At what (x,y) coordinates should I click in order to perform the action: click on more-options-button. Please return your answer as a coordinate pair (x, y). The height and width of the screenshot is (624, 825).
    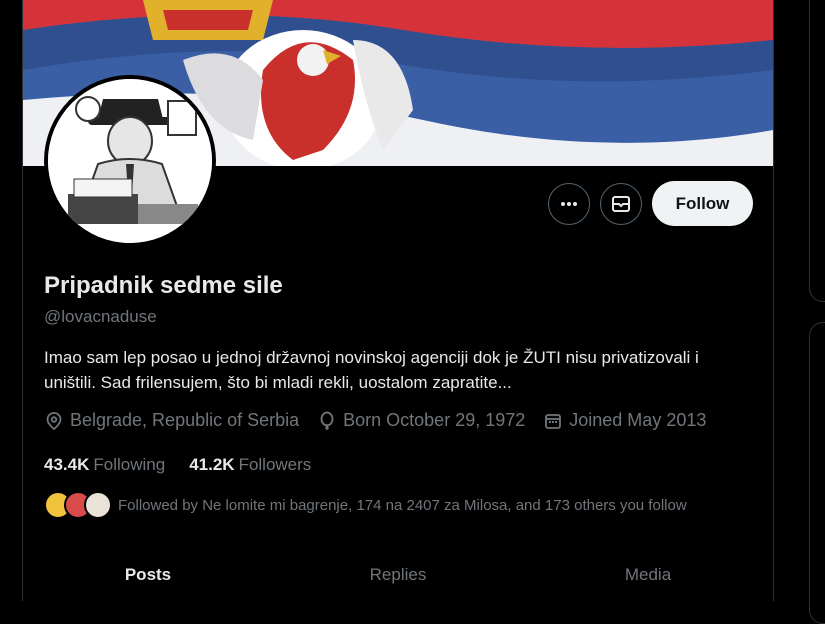
    Looking at the image, I should click on (569, 203).